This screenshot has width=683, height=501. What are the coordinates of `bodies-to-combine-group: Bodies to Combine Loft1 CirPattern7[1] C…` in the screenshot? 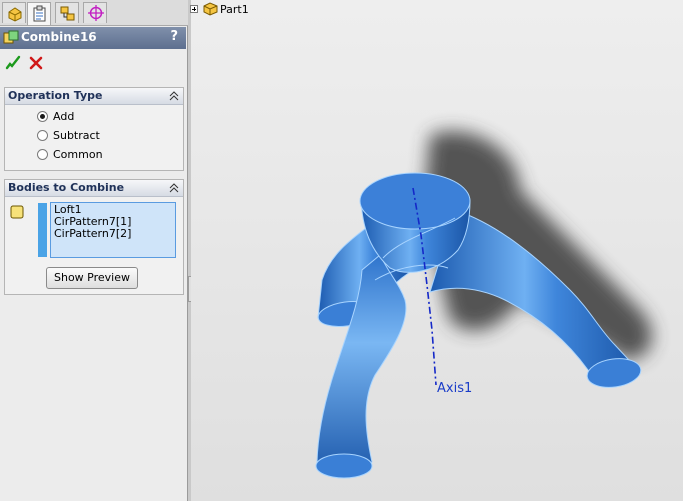 It's located at (94, 237).